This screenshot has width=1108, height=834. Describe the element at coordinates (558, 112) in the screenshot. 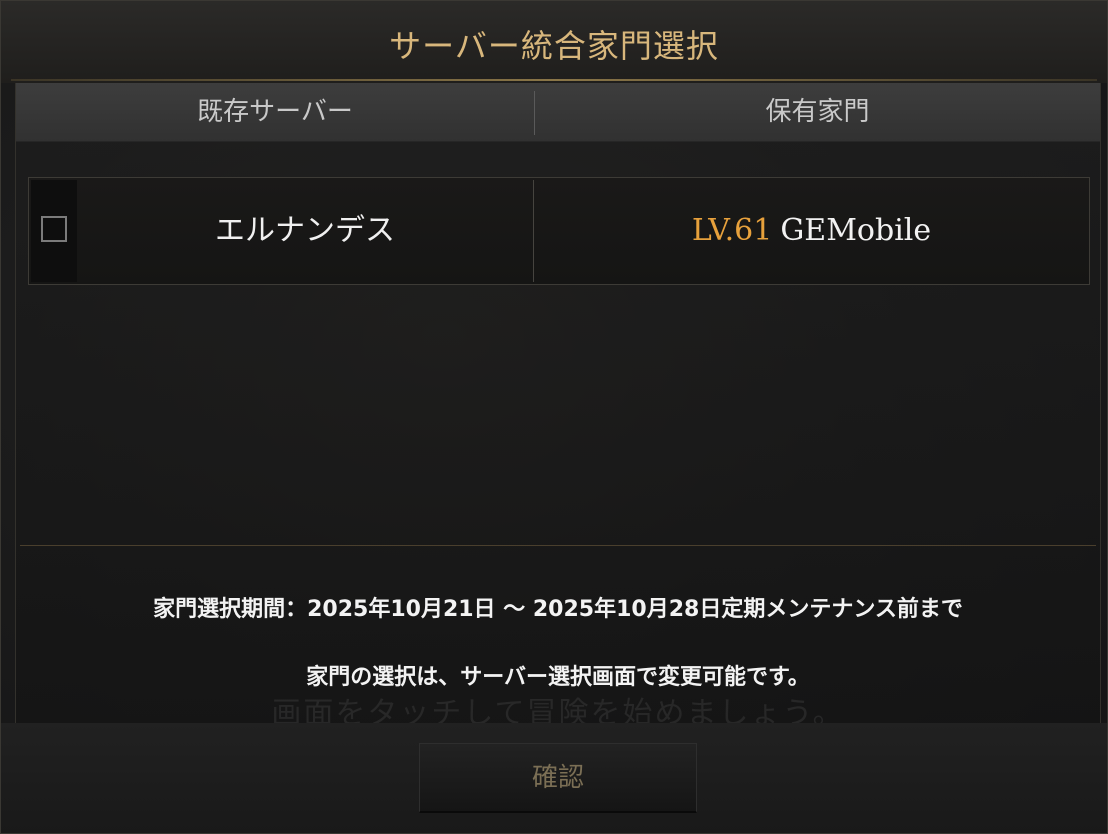

I see `table-header: 既存サーバー 保有家門` at that location.